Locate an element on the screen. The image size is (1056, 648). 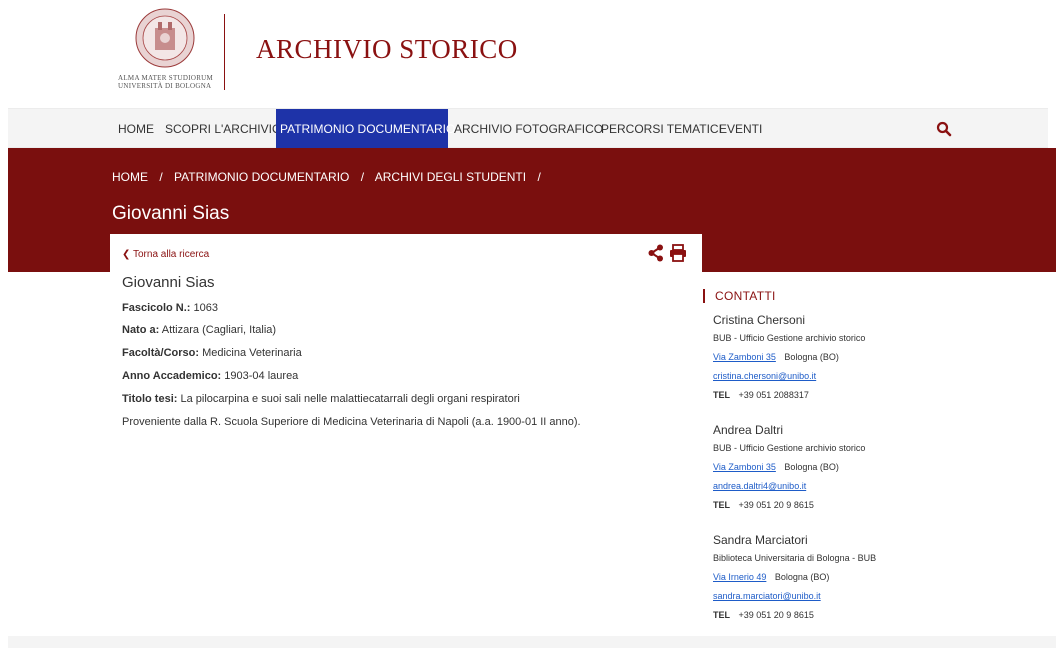
field-anno: Anno Accademico: 1903-04 laurea is located at coordinates (210, 376).